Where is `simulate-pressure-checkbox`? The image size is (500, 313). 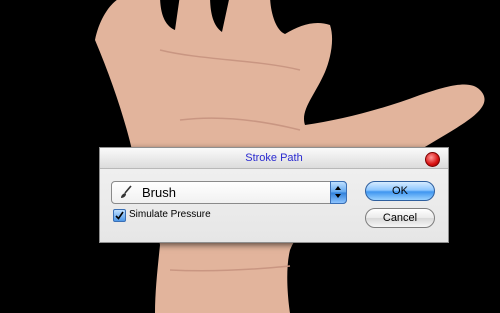
simulate-pressure-checkbox is located at coordinates (119, 215).